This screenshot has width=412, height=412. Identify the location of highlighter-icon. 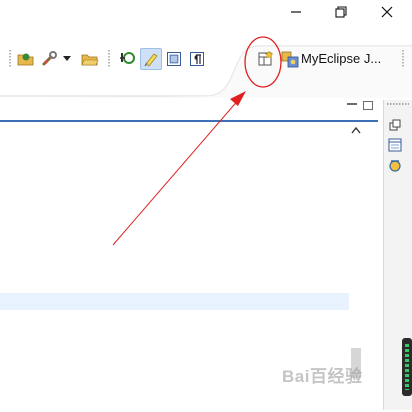
(151, 60).